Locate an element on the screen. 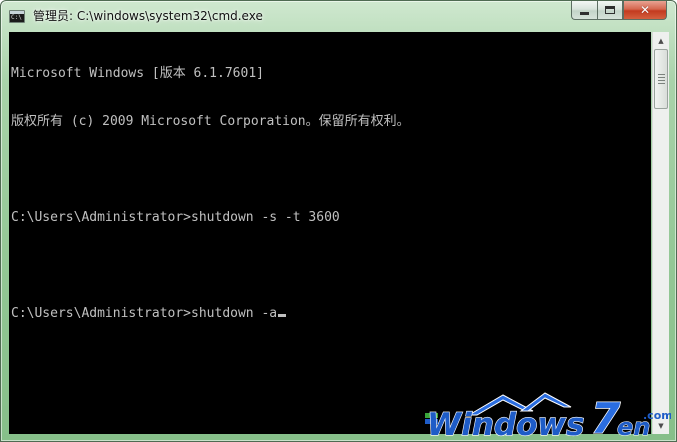  console-line: Microsoft Windows [版本 6.1.7601] is located at coordinates (137, 73).